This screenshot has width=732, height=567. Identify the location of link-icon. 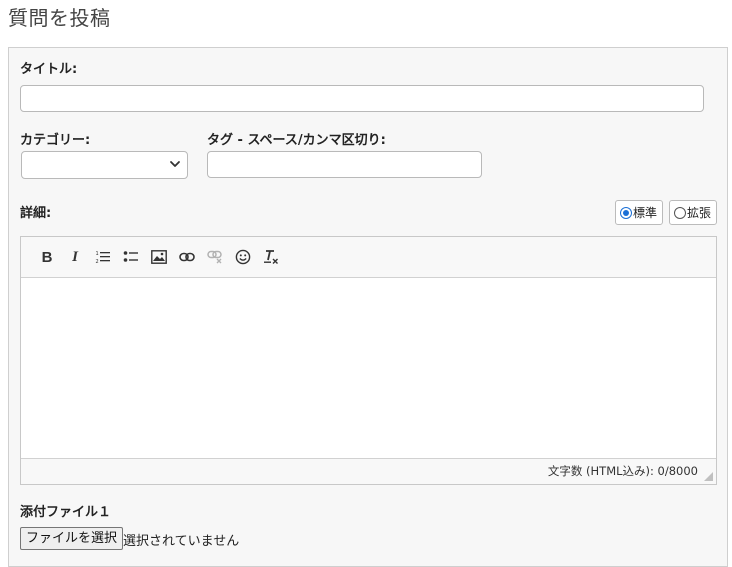
(187, 257).